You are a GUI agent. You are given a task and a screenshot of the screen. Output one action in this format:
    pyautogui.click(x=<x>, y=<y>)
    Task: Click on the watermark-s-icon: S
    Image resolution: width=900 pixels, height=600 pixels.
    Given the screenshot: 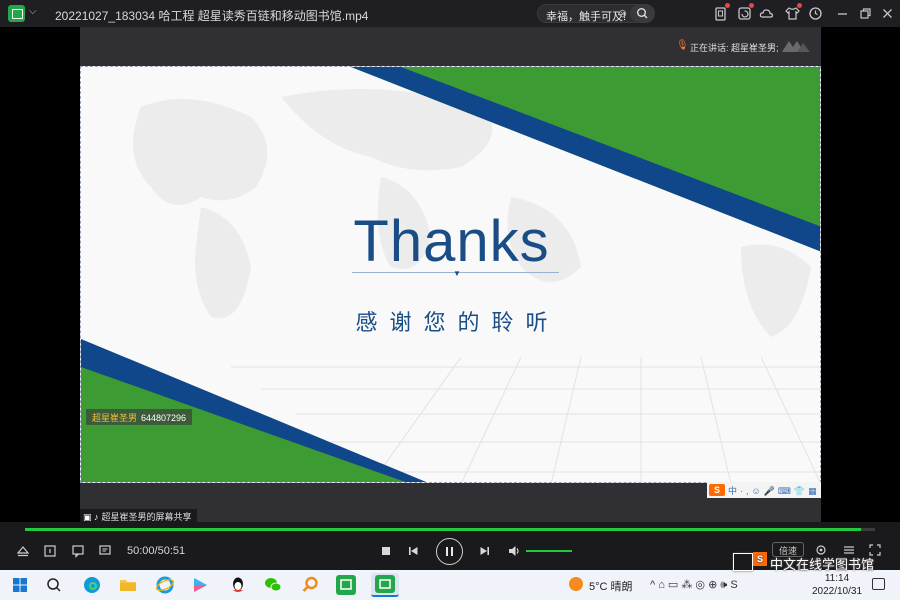 What is the action you would take?
    pyautogui.click(x=760, y=559)
    